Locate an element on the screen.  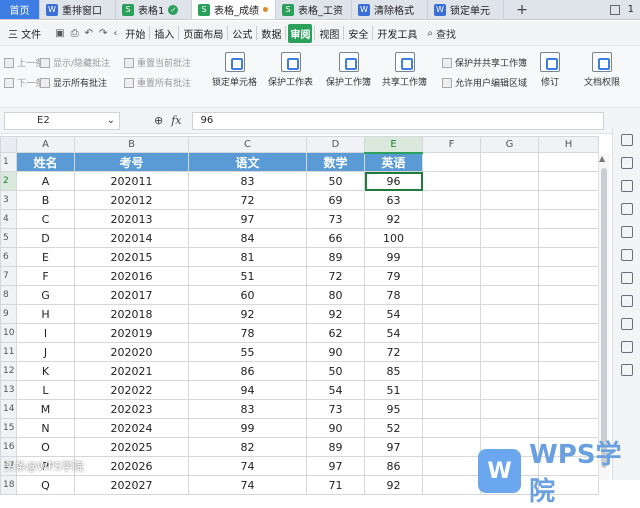
toggle-comments-button: 显示/隐藏批注 is located at coordinates (75, 62).